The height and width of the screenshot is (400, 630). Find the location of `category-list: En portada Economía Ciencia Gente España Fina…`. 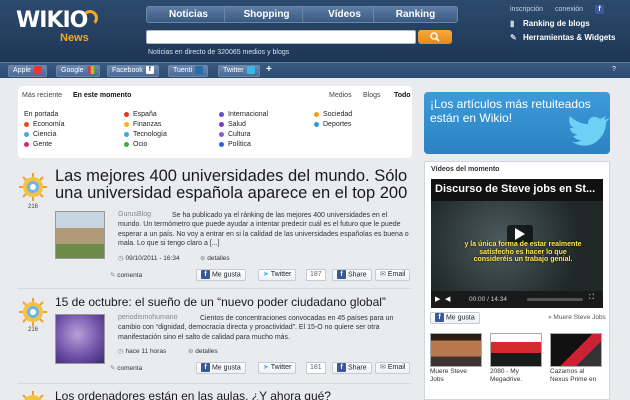

category-list: En portada Economía Ciencia Gente España Fina… is located at coordinates (216, 134).